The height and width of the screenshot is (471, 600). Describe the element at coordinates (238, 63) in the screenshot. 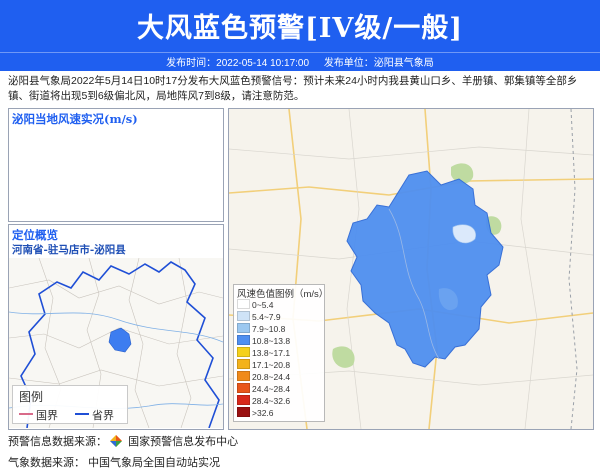

I see `publish-time: 发布时间：2022-05-14 10:17:00` at that location.